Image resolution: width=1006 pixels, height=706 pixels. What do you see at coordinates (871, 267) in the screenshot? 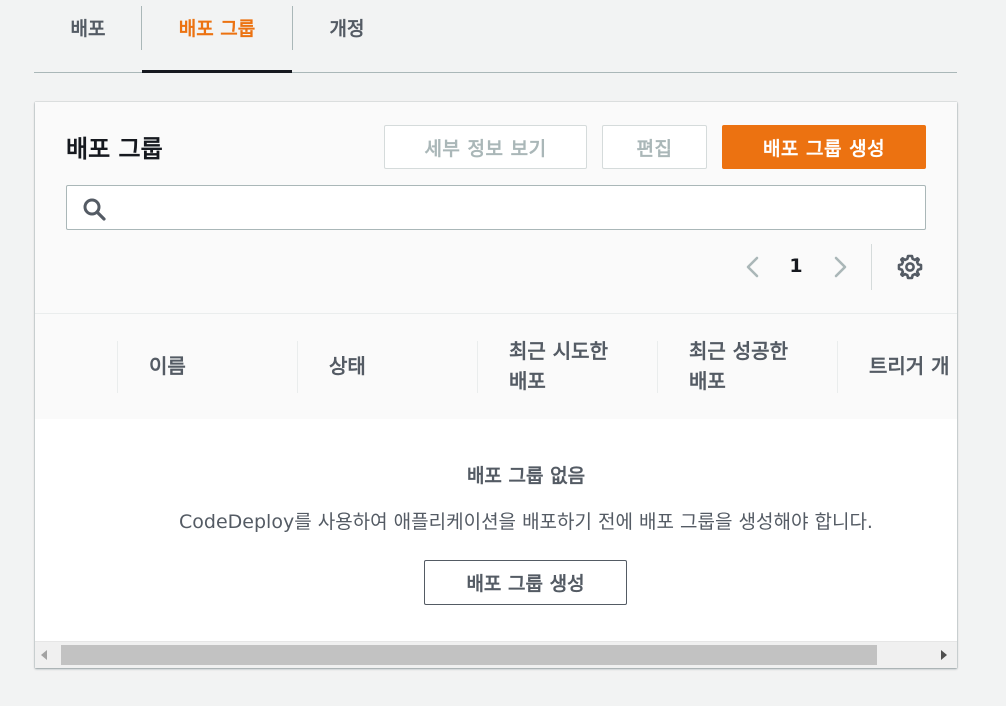
I see `pagination-divider` at bounding box center [871, 267].